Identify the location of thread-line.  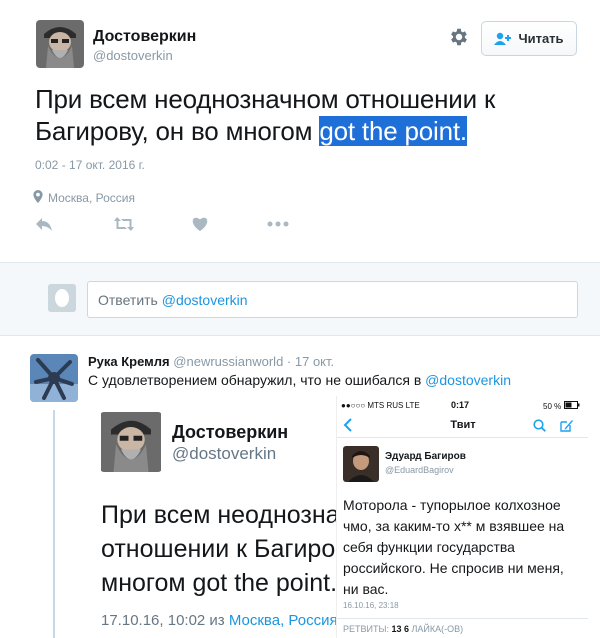
(54, 524).